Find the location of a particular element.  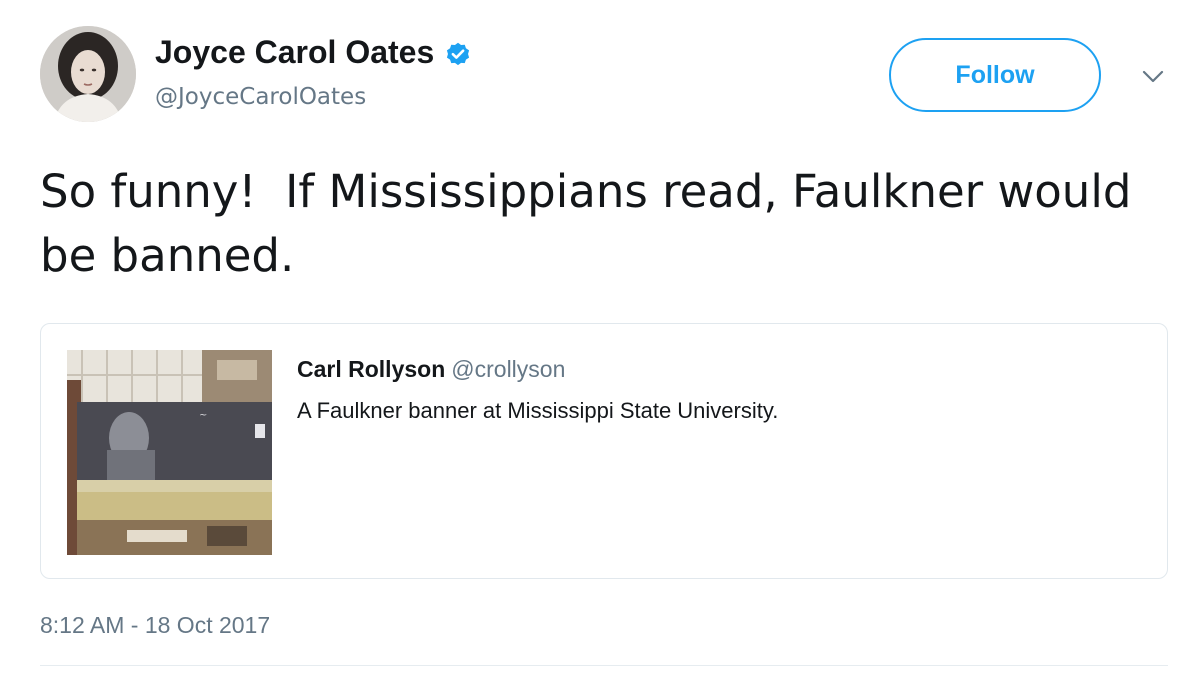

quoted-tweet-image: ~ is located at coordinates (169, 452).